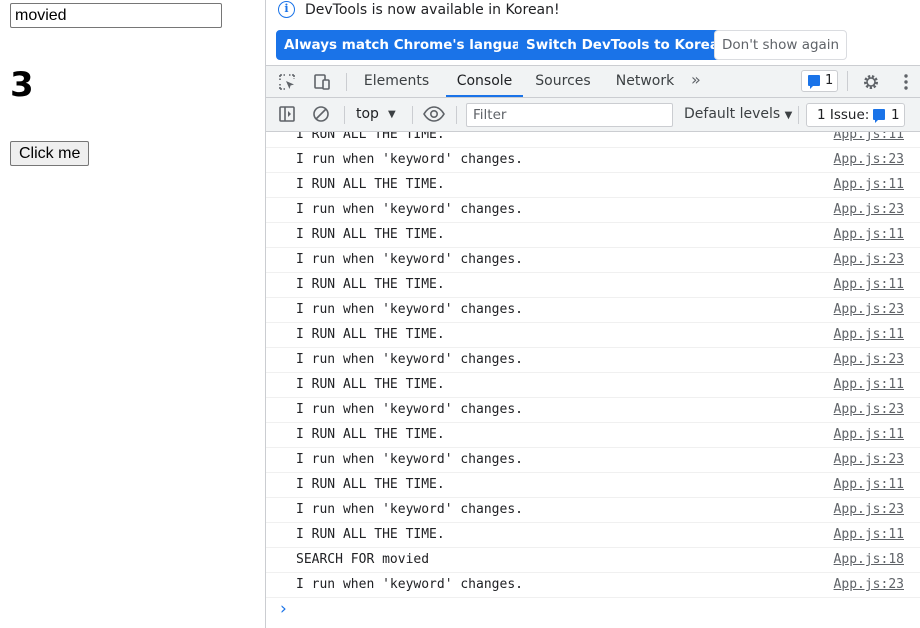  What do you see at coordinates (819, 81) in the screenshot?
I see `issues-badge: 1` at bounding box center [819, 81].